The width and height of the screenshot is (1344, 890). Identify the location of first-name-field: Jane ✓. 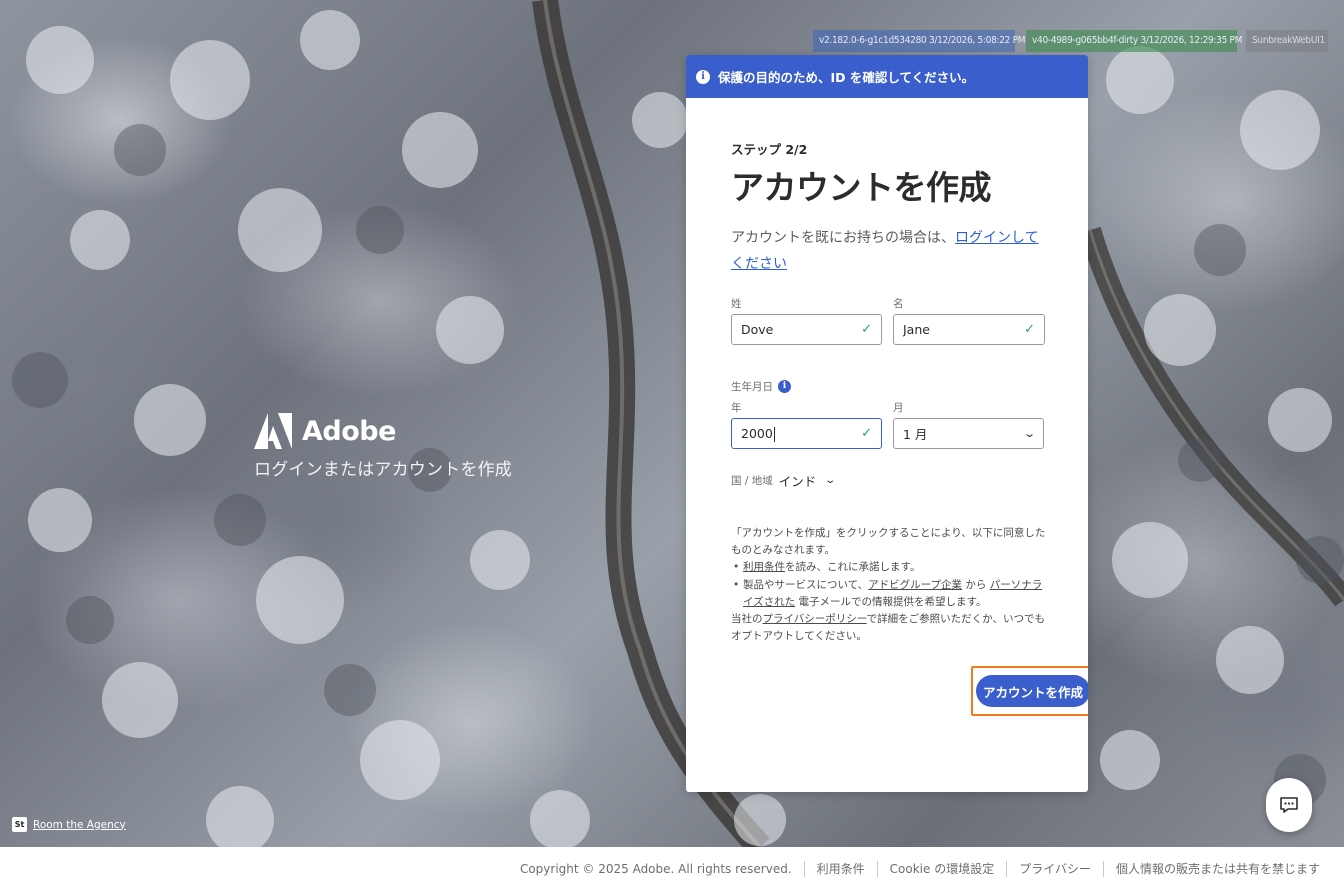
(969, 329).